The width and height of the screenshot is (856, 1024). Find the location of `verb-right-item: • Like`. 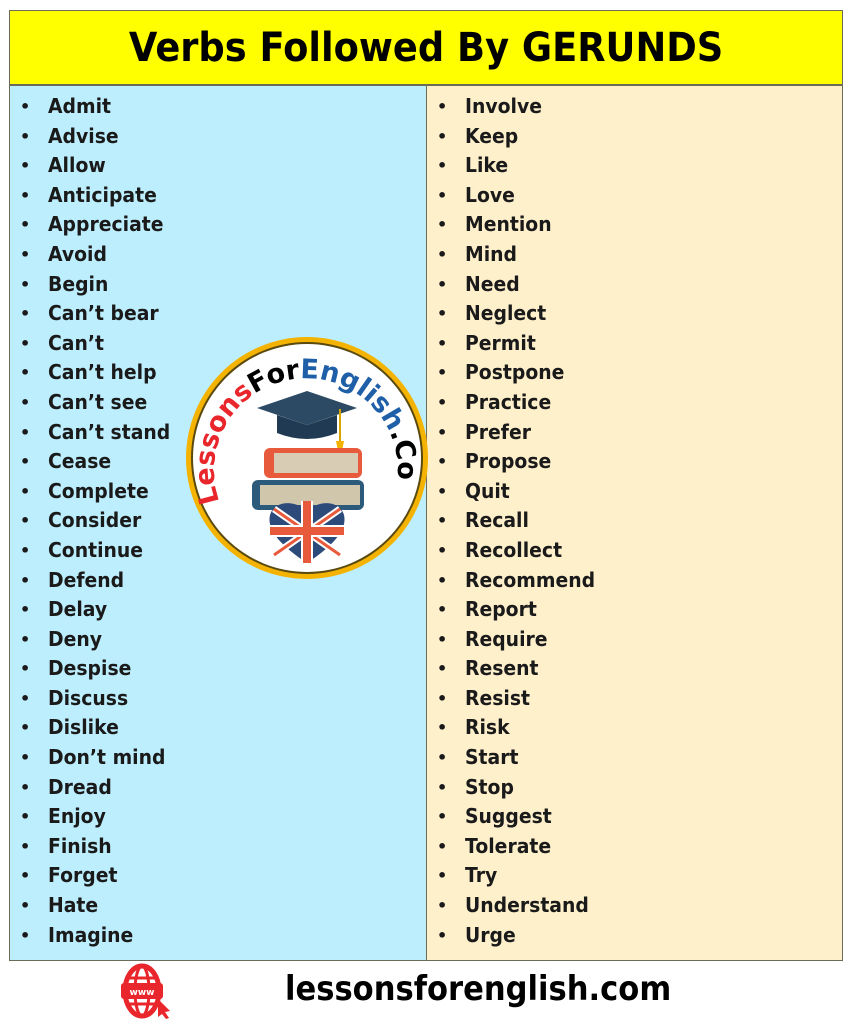

verb-right-item: • Like is located at coordinates (634, 166).